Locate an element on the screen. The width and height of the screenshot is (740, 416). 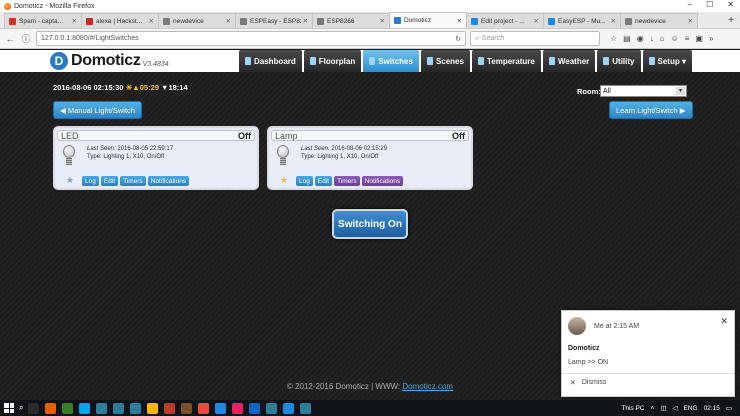
this-pc-label: This PC is located at coordinates (632, 408).